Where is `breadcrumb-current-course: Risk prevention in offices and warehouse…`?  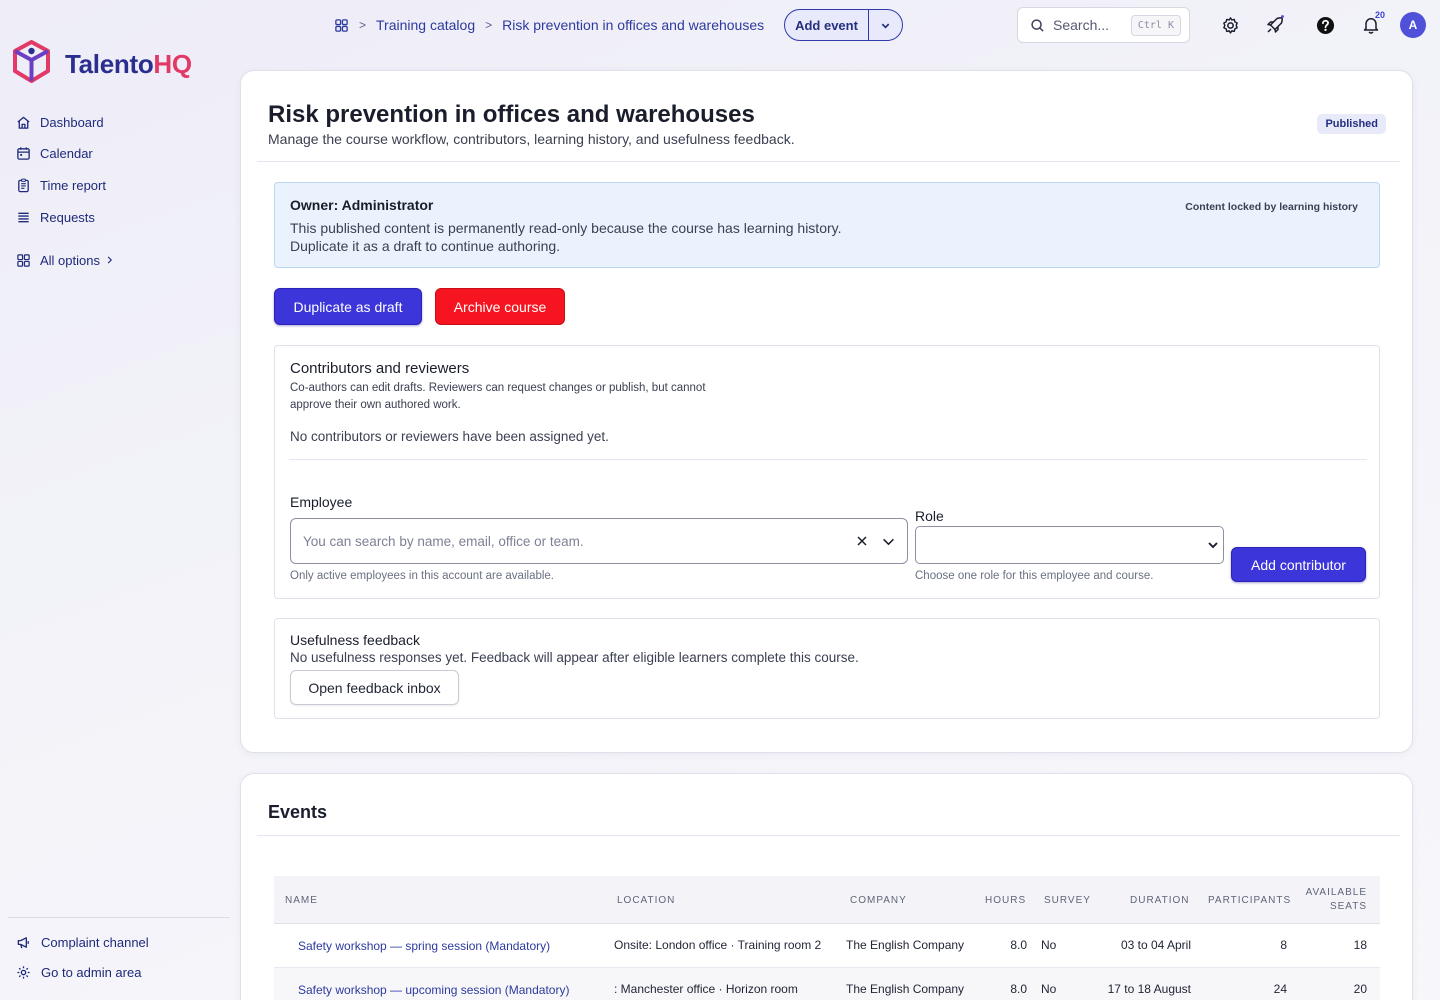 breadcrumb-current-course: Risk prevention in offices and warehouse… is located at coordinates (633, 25).